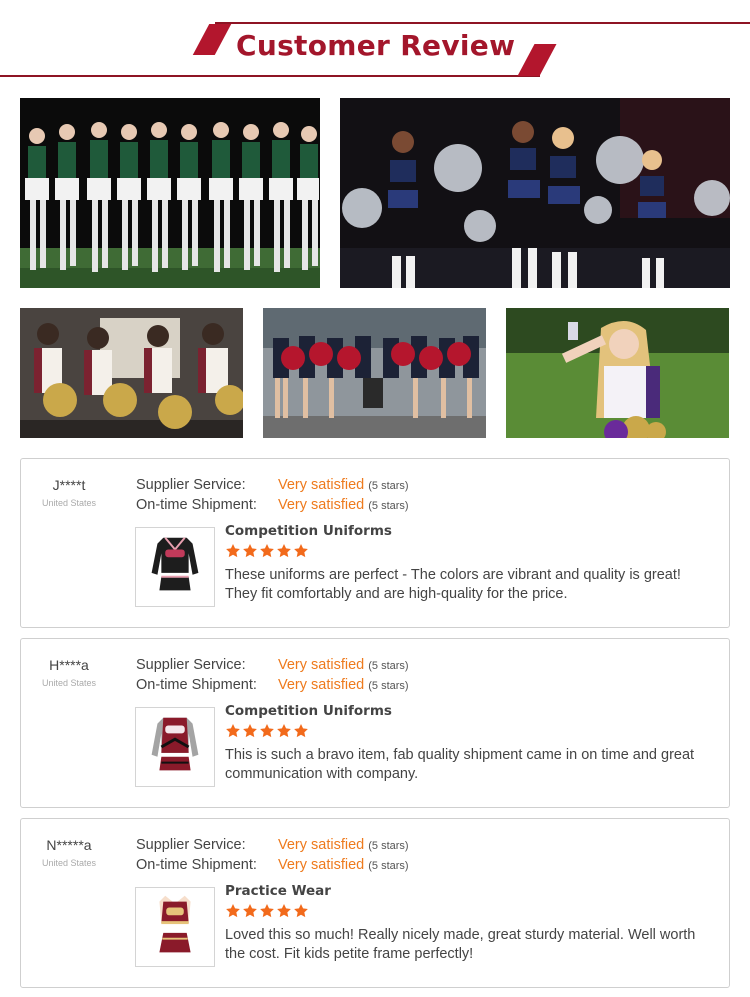 The width and height of the screenshot is (750, 997). I want to click on page-title: Customer Review, so click(376, 45).